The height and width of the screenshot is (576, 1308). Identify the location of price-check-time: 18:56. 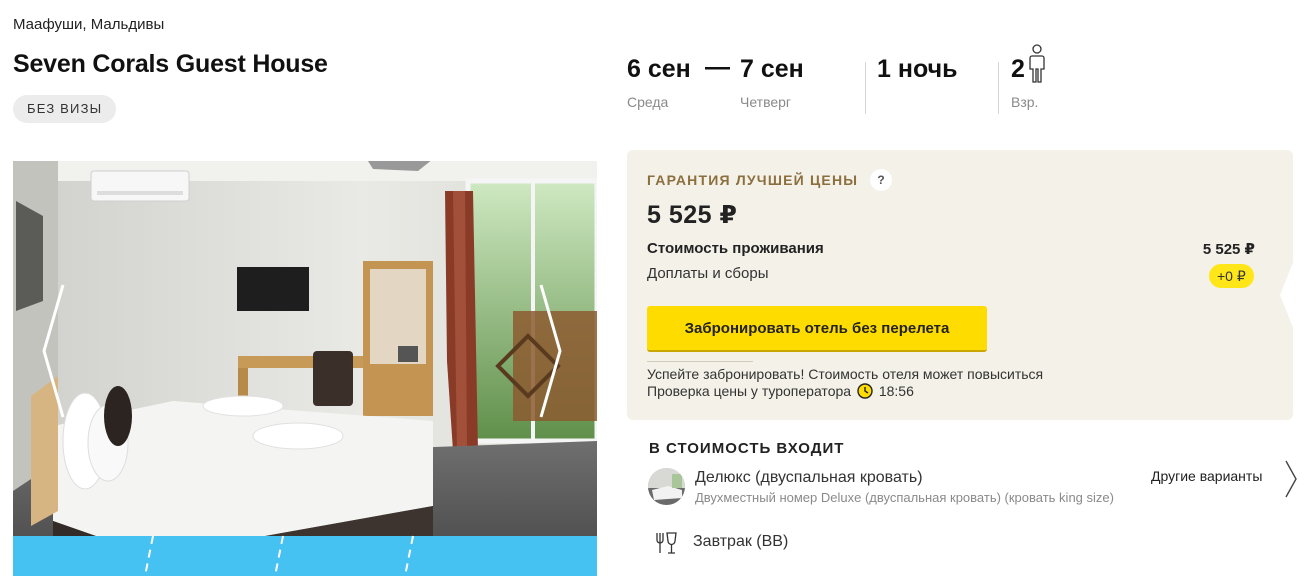
(896, 391).